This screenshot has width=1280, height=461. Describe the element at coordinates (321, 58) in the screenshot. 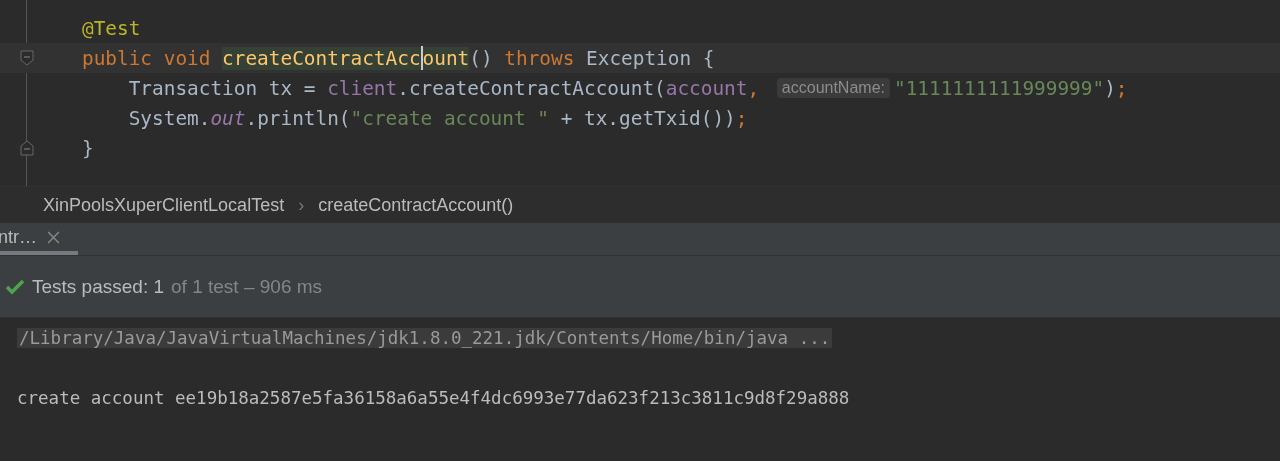

I see `method-name: createContractAcc` at that location.